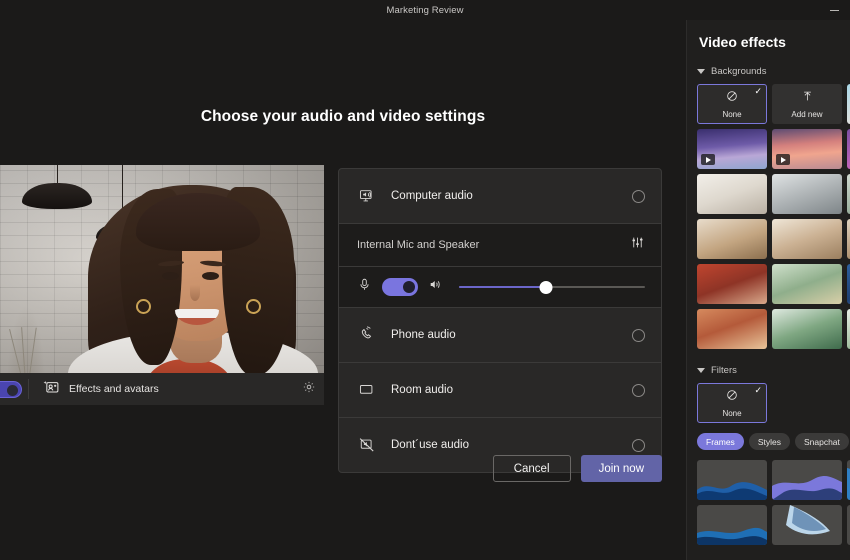  I want to click on device-header: Internal Mic and Speaker, so click(500, 245).